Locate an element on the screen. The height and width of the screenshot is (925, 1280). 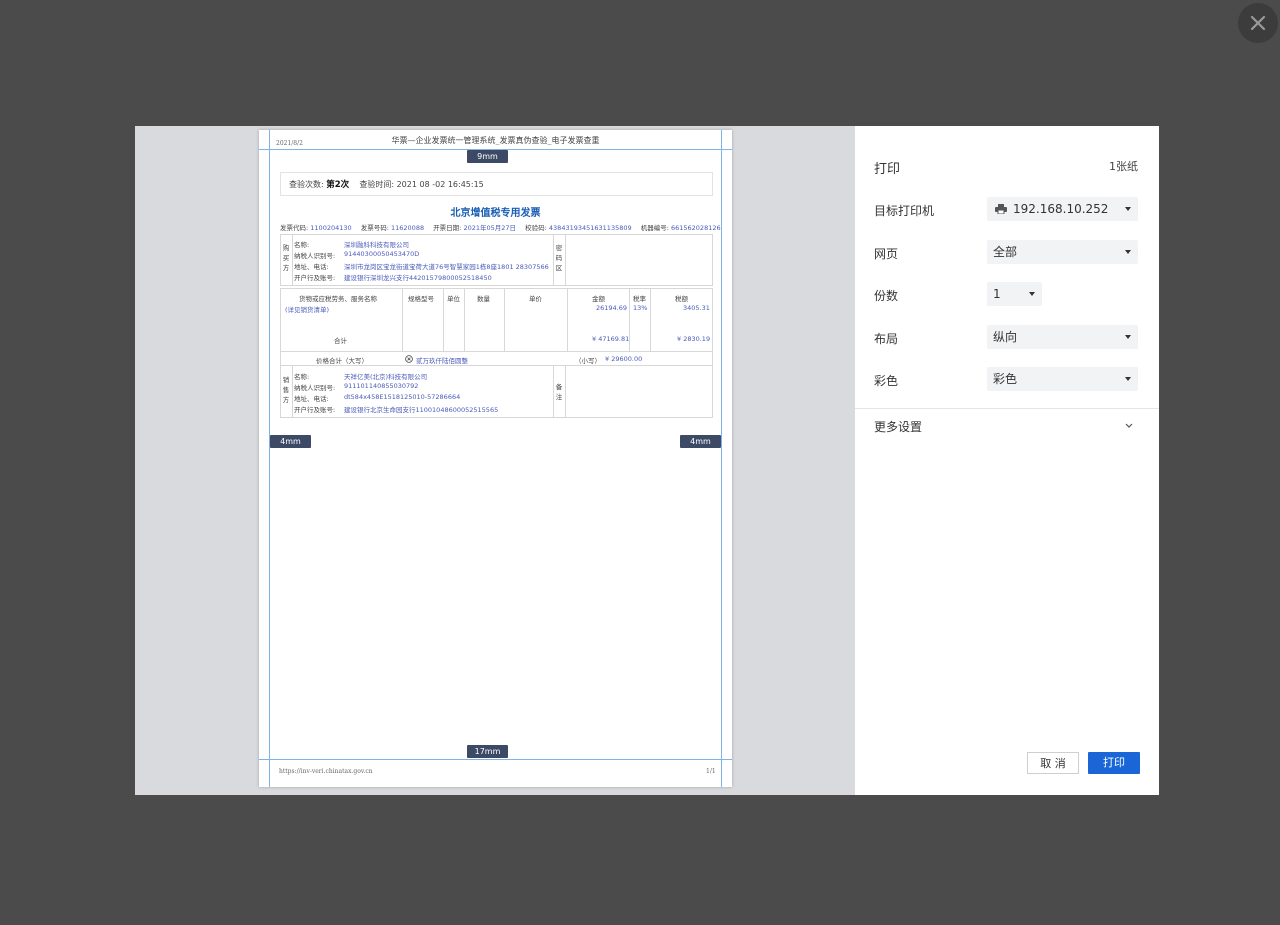
check-count-label: 查验次数: is located at coordinates (306, 184).